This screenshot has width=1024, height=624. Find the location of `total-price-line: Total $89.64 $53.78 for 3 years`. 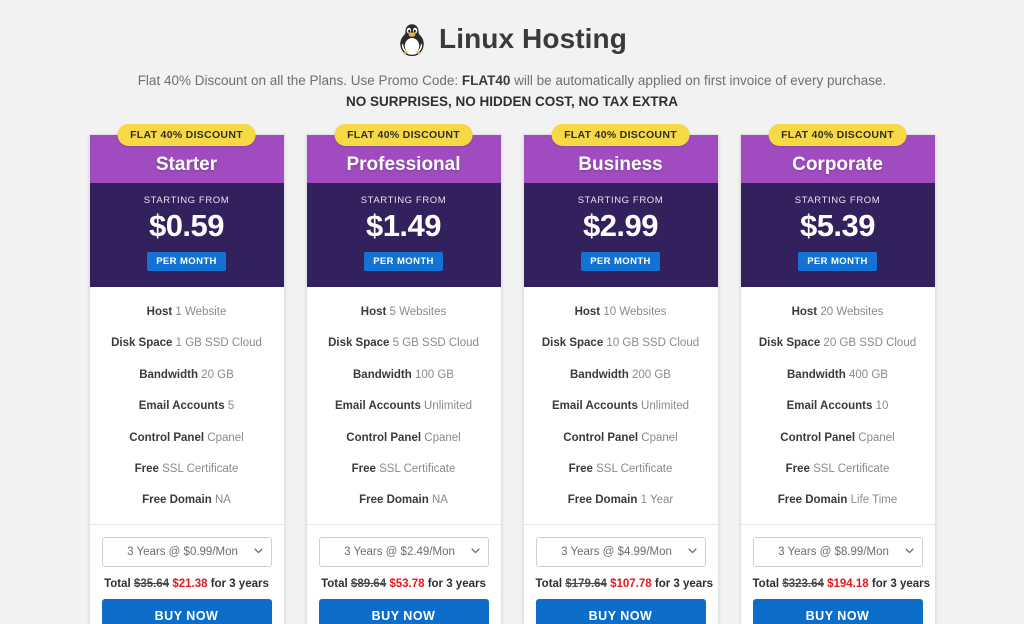

total-price-line: Total $89.64 $53.78 for 3 years is located at coordinates (404, 584).